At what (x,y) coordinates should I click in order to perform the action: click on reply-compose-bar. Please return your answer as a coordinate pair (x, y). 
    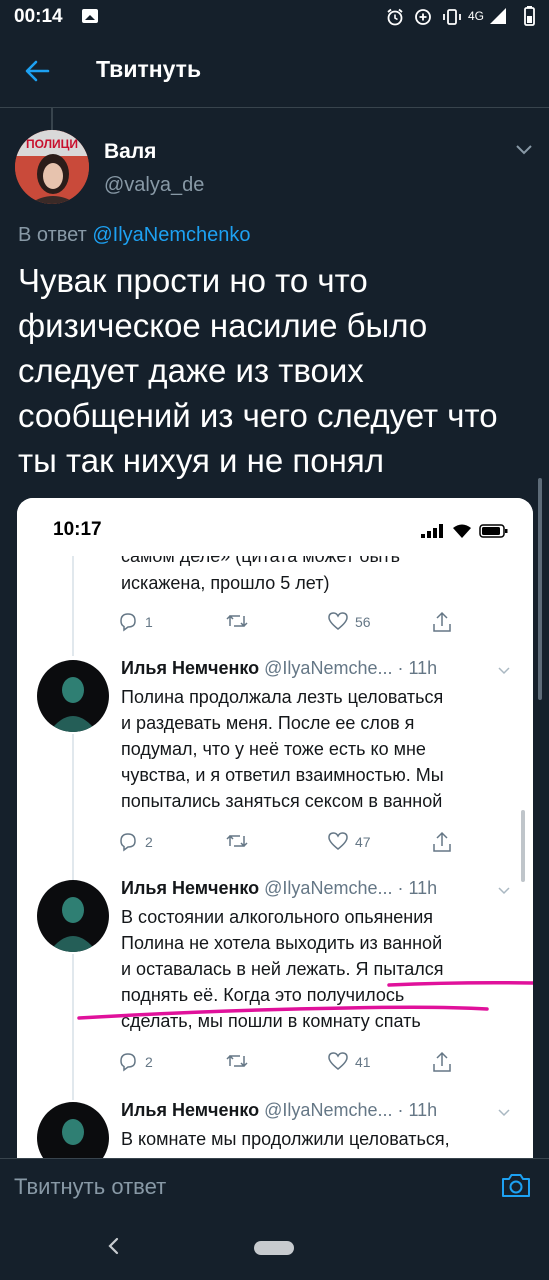
    Looking at the image, I should click on (274, 1186).